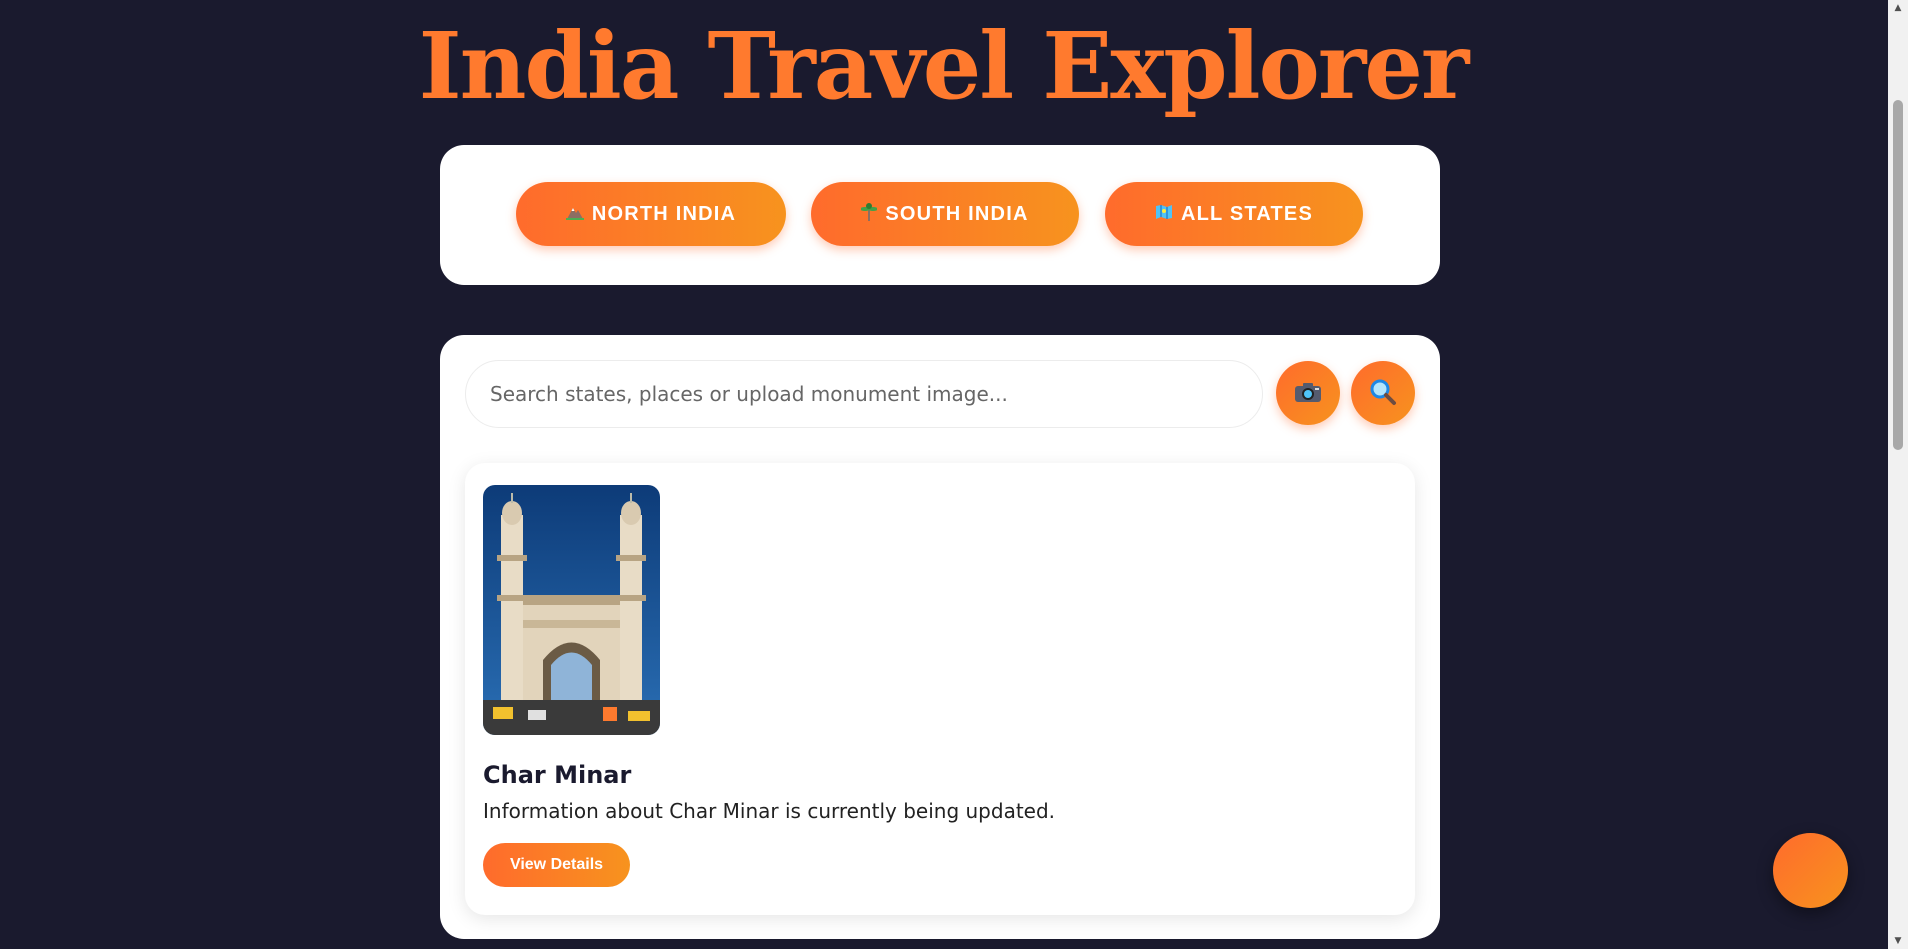 The image size is (1908, 949). Describe the element at coordinates (1164, 214) in the screenshot. I see `map-icon` at that location.